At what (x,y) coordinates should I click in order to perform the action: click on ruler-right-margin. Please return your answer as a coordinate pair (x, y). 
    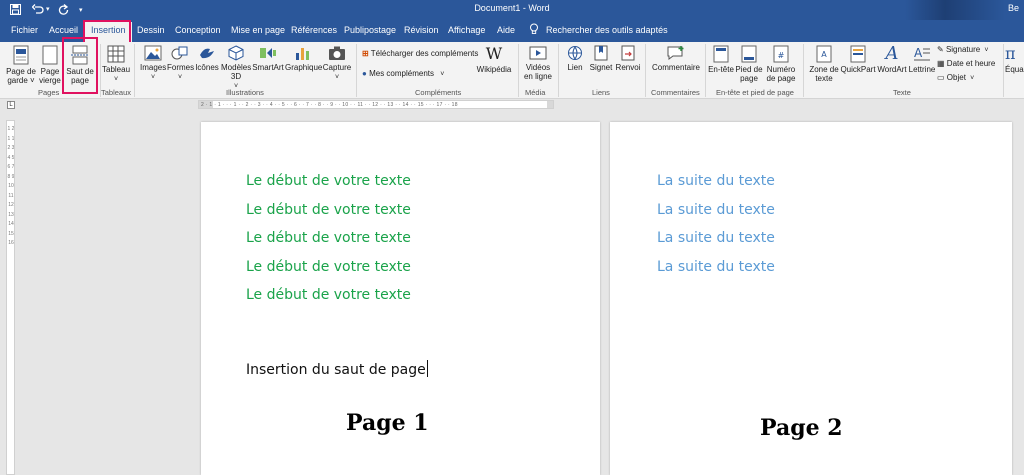
    Looking at the image, I should click on (550, 104).